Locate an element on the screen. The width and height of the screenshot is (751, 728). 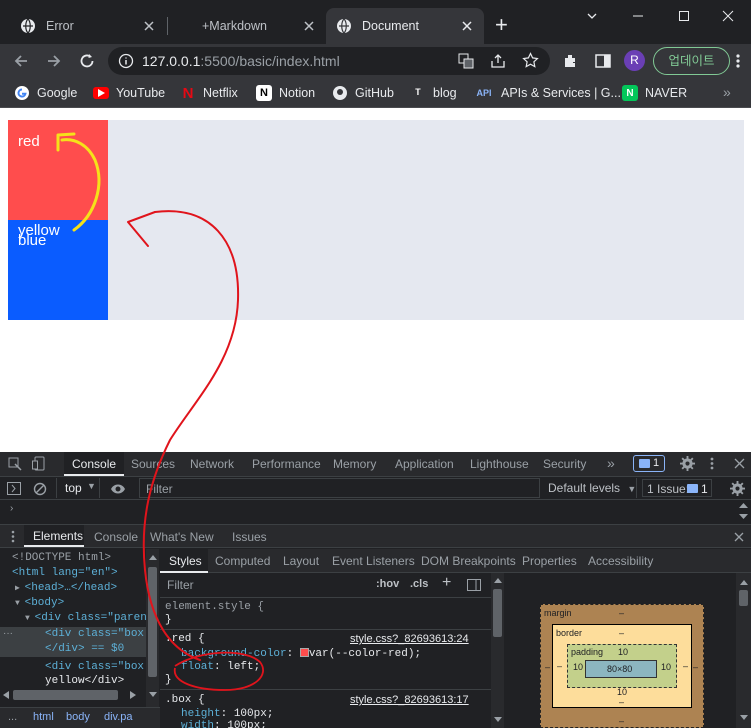
styles-tab-accessibility: Accessibility is located at coordinates (620, 561).